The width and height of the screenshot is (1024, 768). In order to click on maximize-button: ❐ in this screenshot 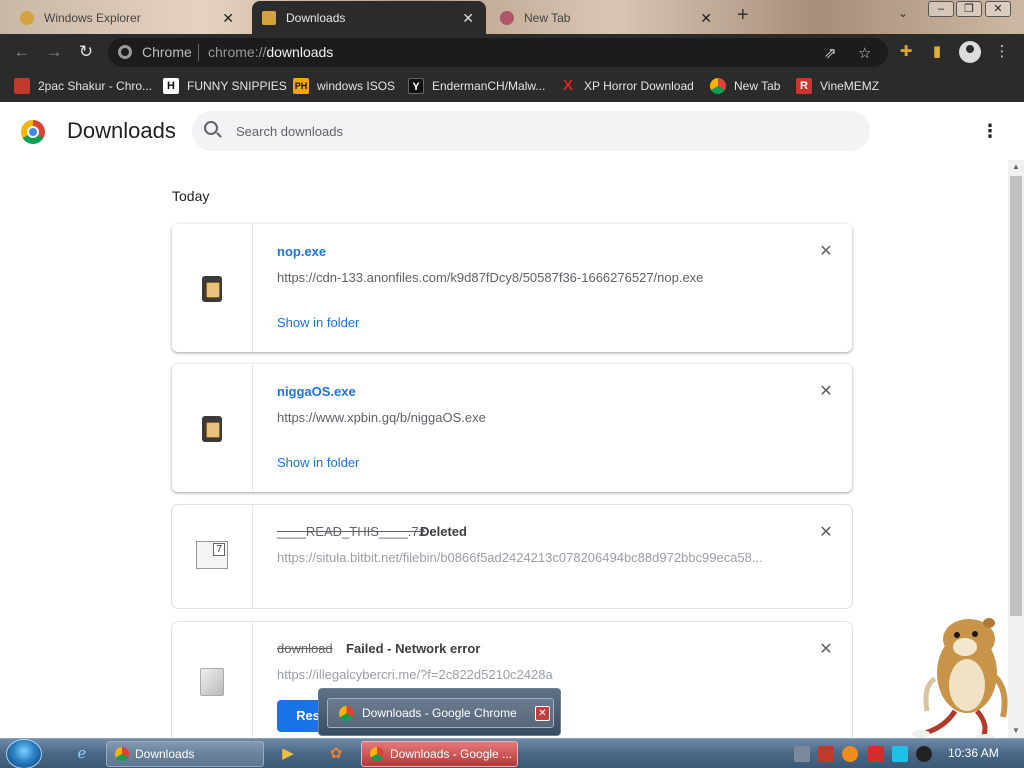, I will do `click(969, 9)`.